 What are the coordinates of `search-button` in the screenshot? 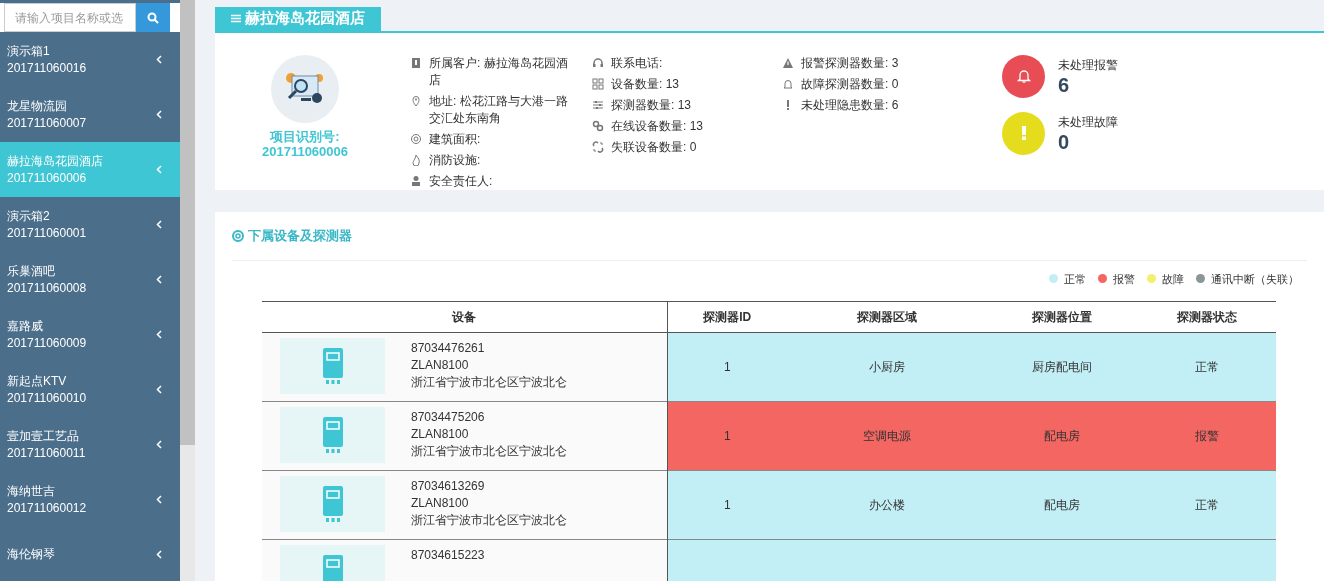 It's located at (153, 17).